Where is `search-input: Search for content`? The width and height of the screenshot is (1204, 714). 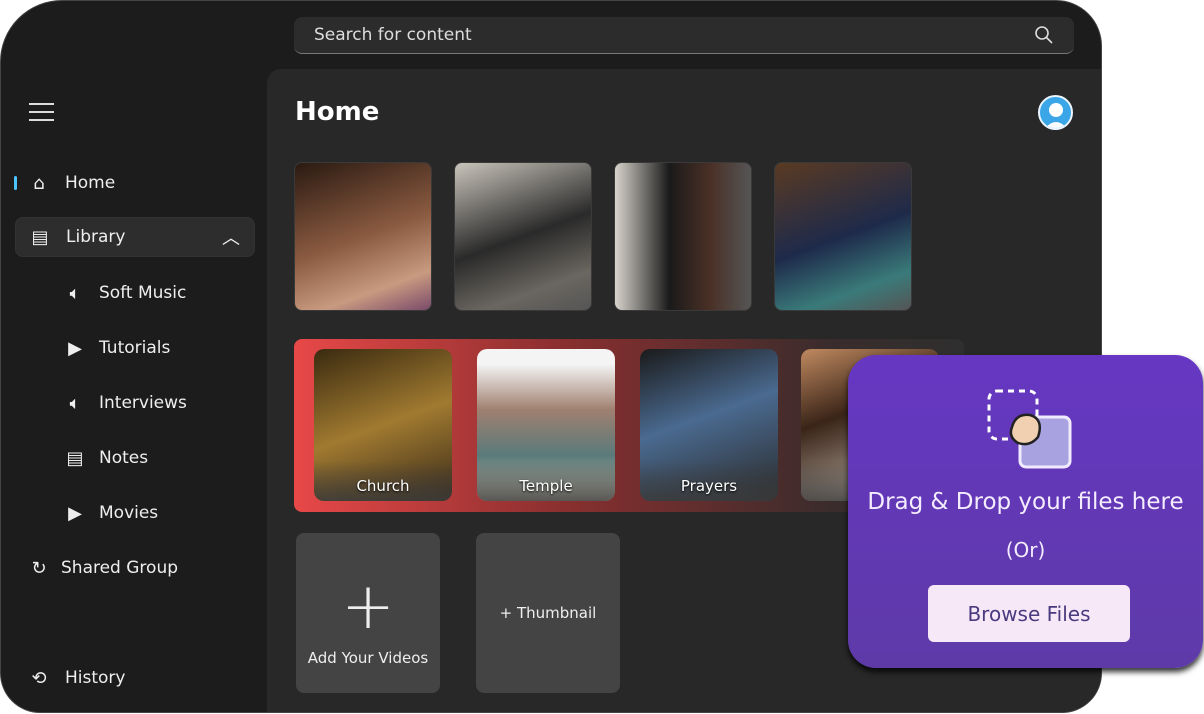 search-input: Search for content is located at coordinates (674, 35).